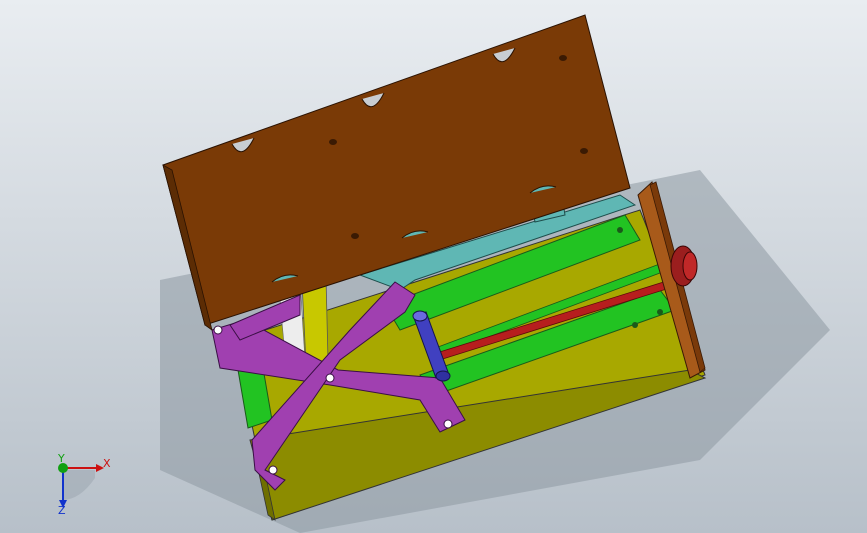 Image resolution: width=867 pixels, height=533 pixels. I want to click on y-axis-label: Y, so click(61, 458).